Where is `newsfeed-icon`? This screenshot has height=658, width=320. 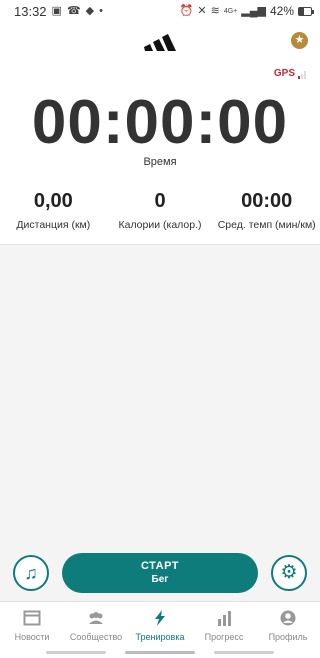
newsfeed-icon is located at coordinates (32, 618).